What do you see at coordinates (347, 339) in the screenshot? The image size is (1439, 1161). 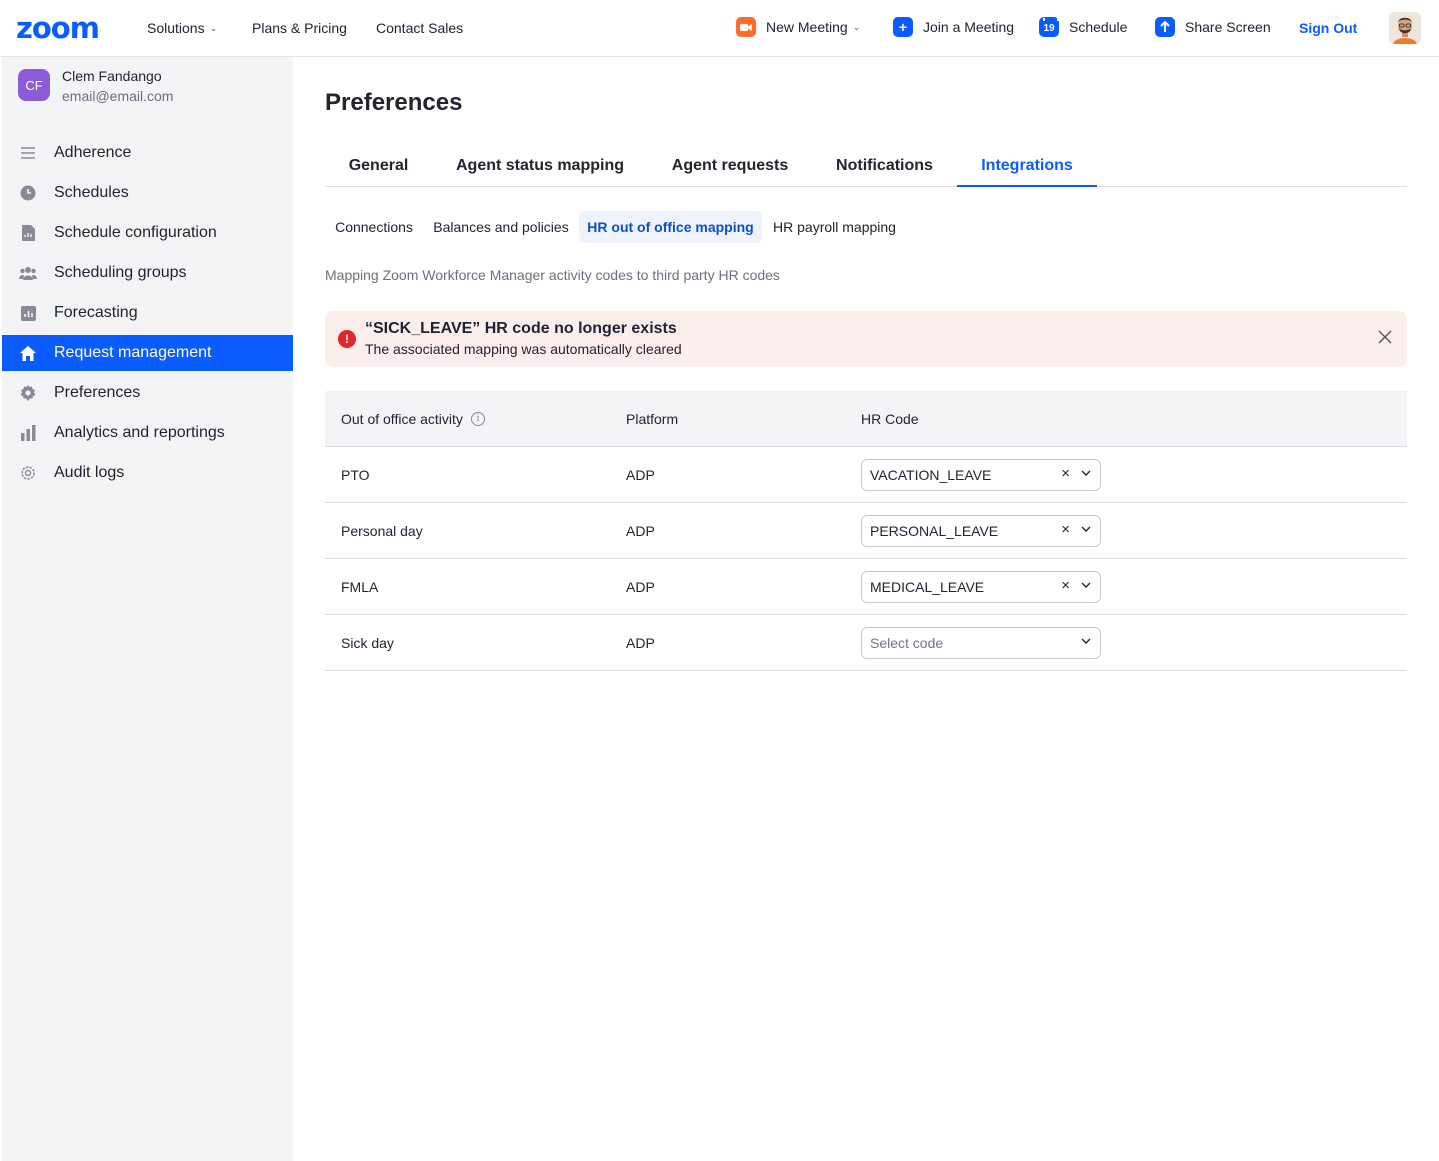 I see `error-icon: !` at bounding box center [347, 339].